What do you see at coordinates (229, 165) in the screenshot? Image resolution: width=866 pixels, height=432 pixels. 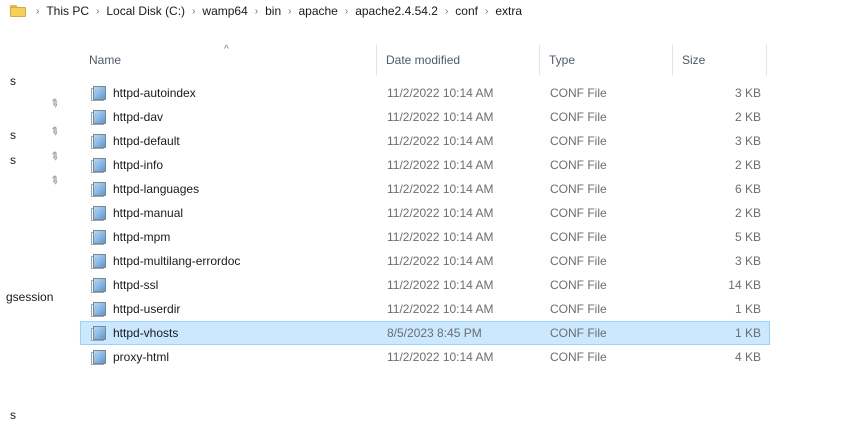 I see `file-name-cell: httpd-info` at bounding box center [229, 165].